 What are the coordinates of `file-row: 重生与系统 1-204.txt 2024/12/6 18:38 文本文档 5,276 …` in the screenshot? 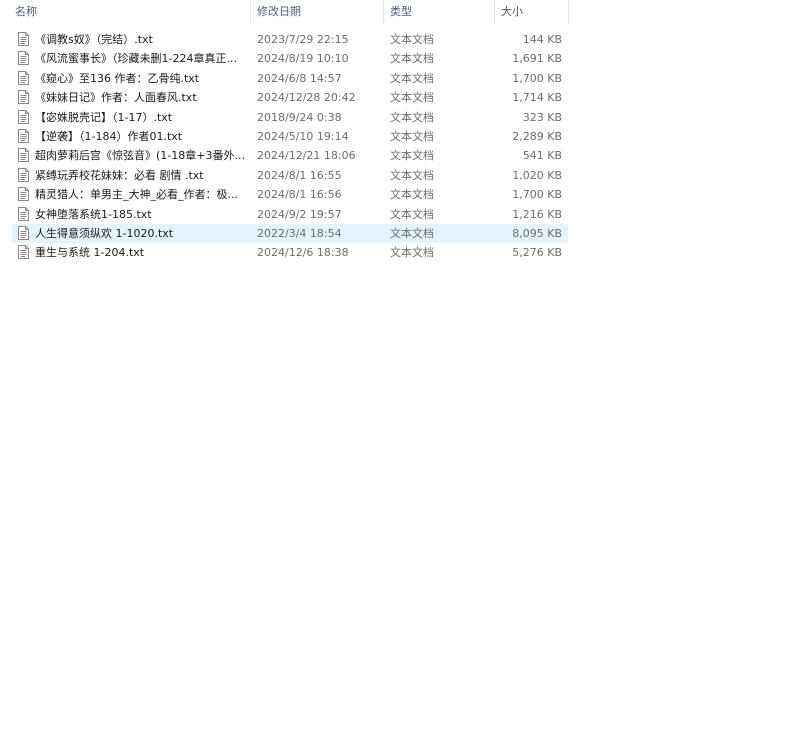 It's located at (290, 252).